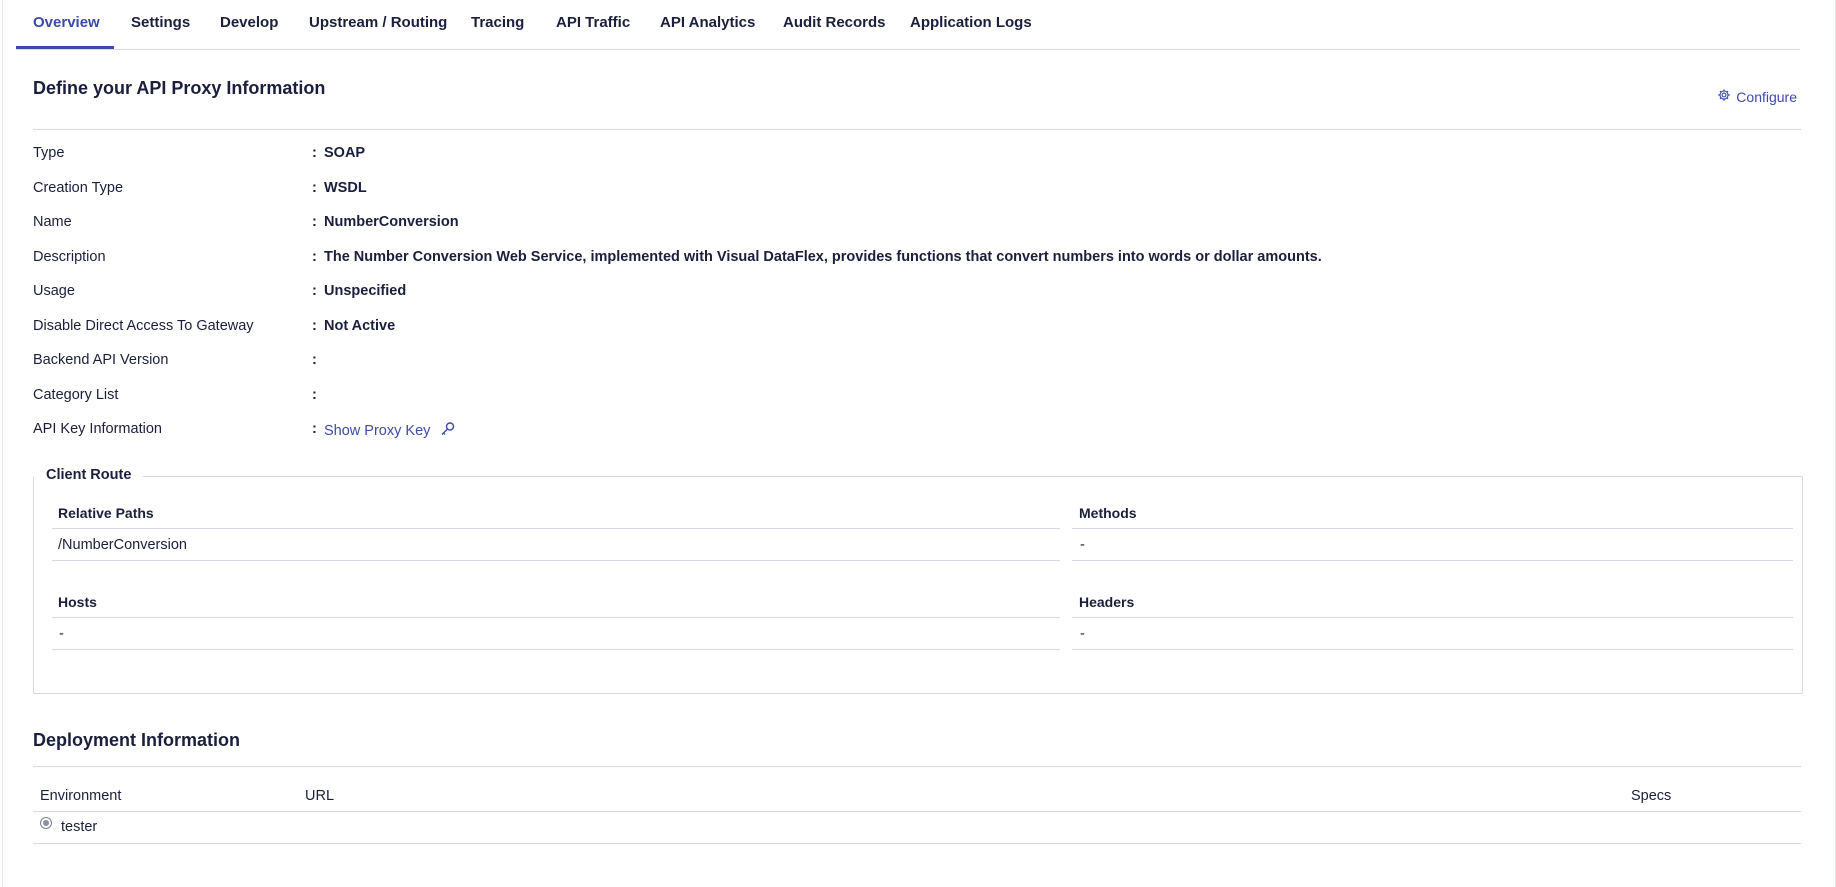  I want to click on tab-overview: Overview, so click(66, 22).